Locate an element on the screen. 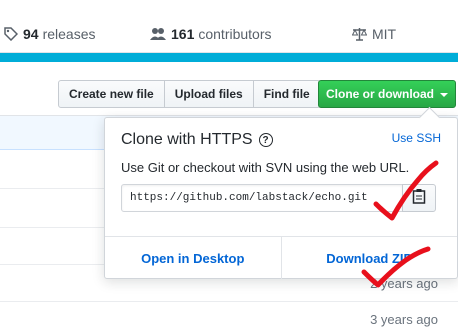 The image size is (458, 327). copy-to-clipboard-button is located at coordinates (419, 198).